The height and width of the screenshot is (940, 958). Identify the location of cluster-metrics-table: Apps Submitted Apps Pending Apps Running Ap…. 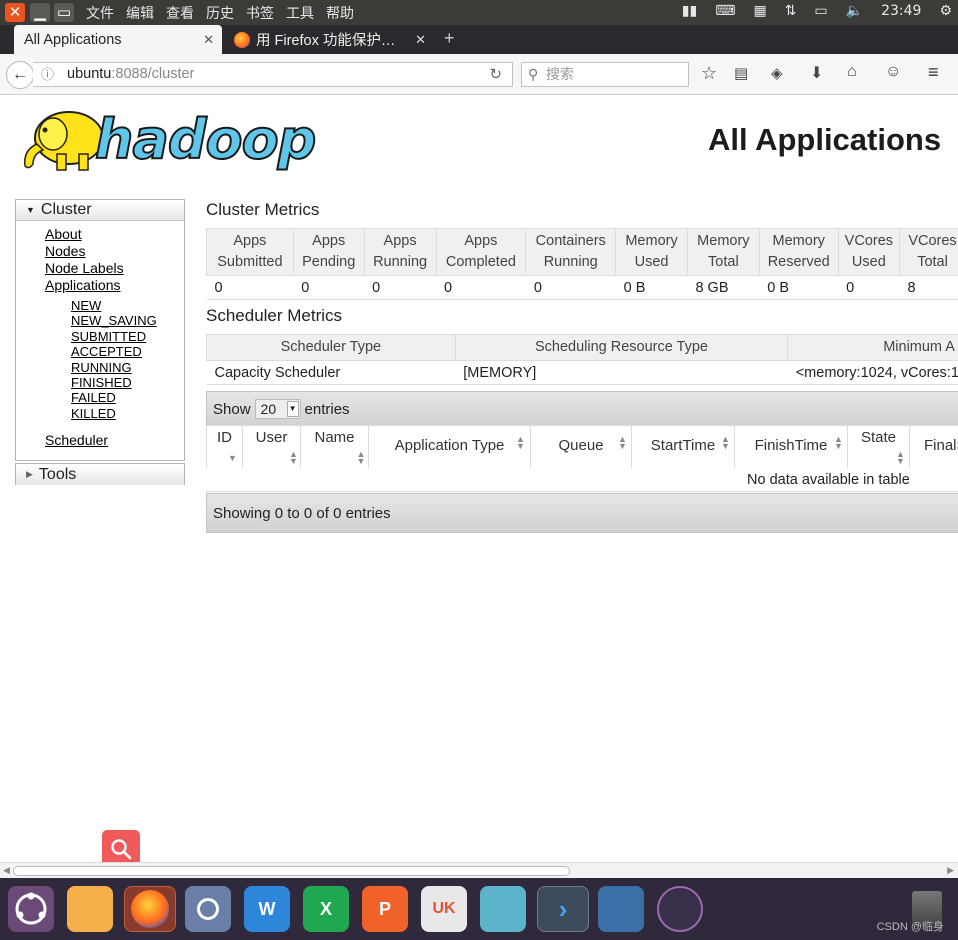
(582, 264).